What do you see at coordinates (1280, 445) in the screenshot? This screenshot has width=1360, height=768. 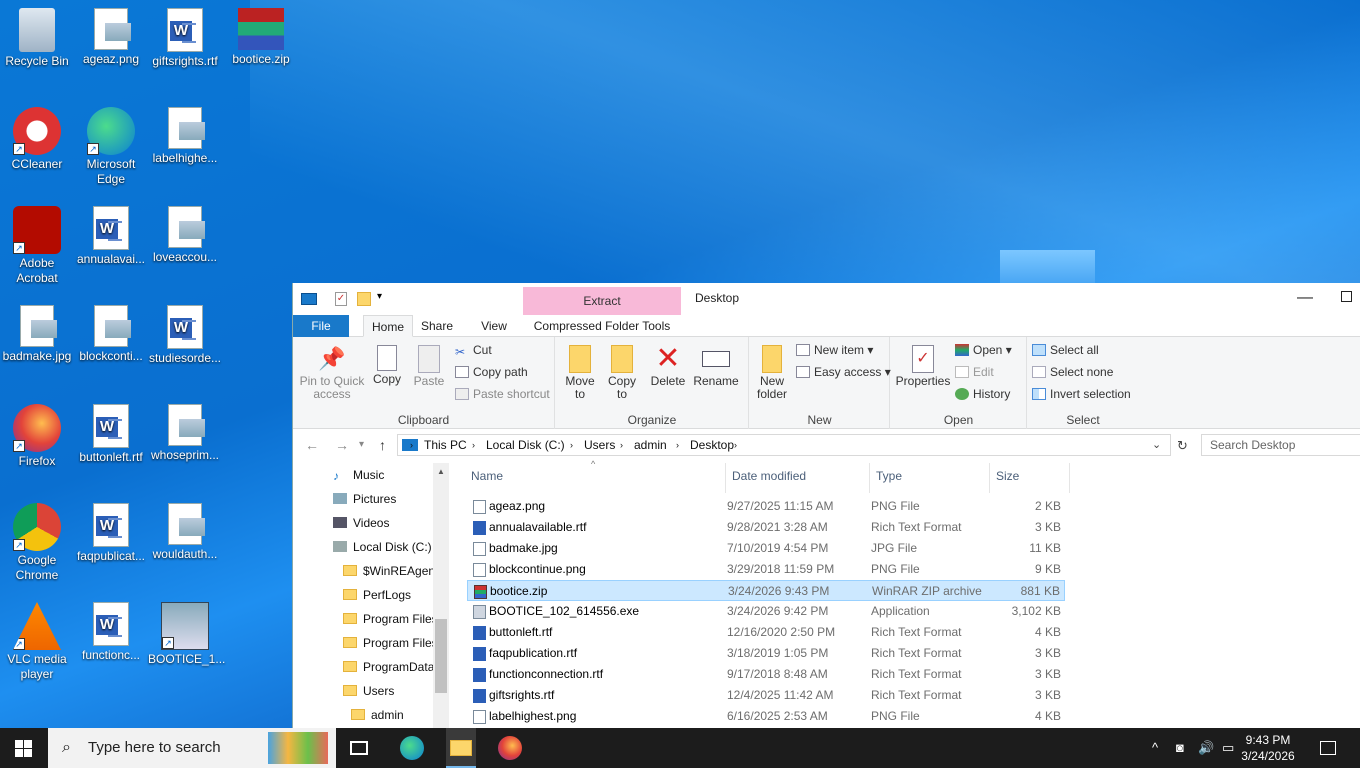 I see `search-box: Search Desktop` at bounding box center [1280, 445].